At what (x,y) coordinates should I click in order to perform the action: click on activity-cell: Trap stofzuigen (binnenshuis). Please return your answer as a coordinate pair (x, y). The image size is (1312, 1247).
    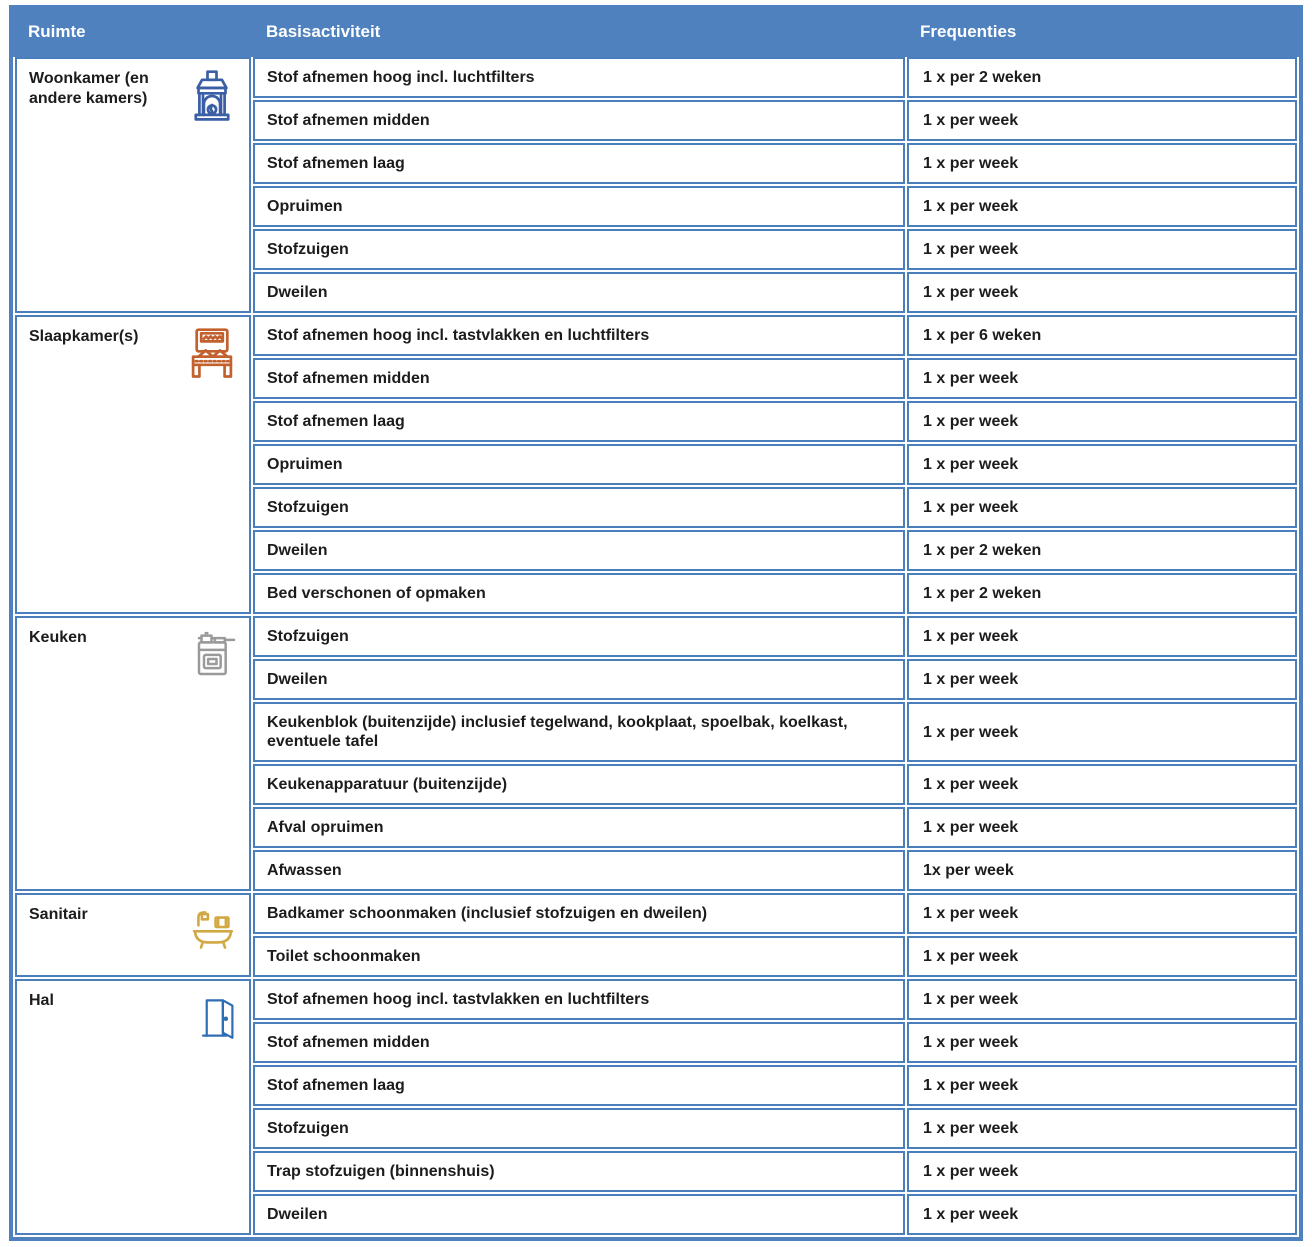
    Looking at the image, I should click on (579, 1171).